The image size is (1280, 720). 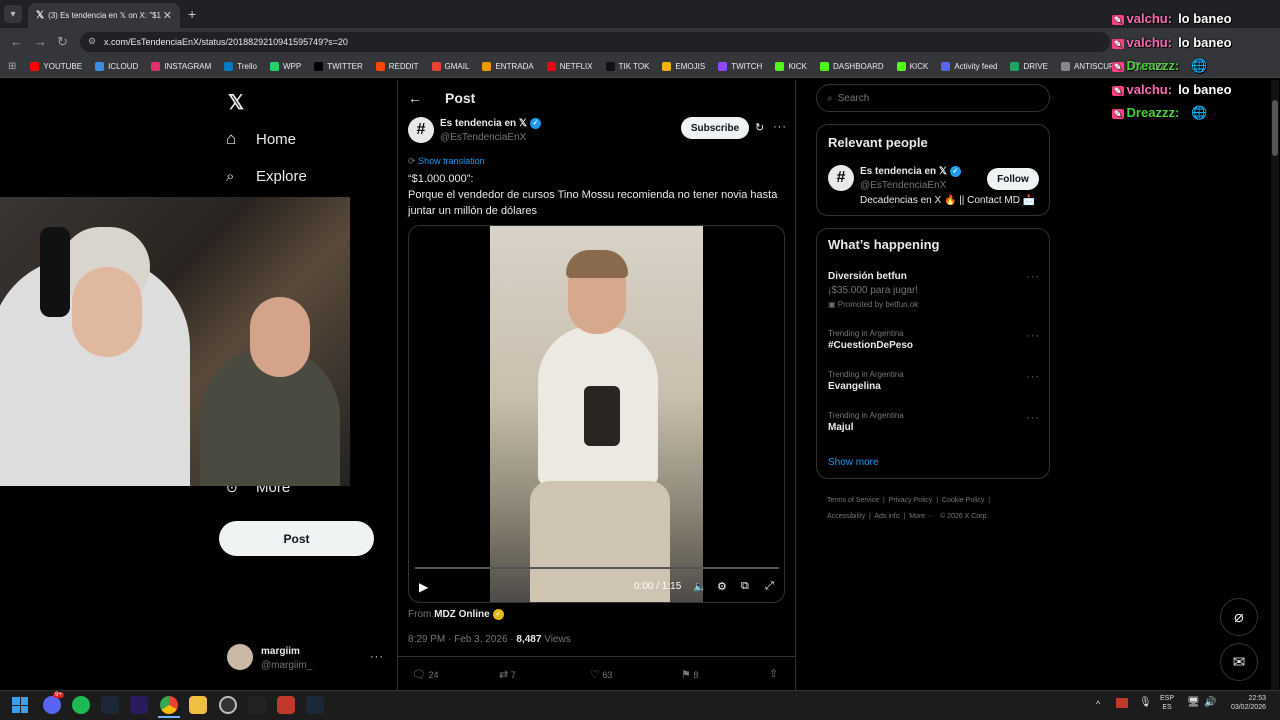 What do you see at coordinates (236, 102) in the screenshot?
I see `x-logo-icon: 𝕏` at bounding box center [236, 102].